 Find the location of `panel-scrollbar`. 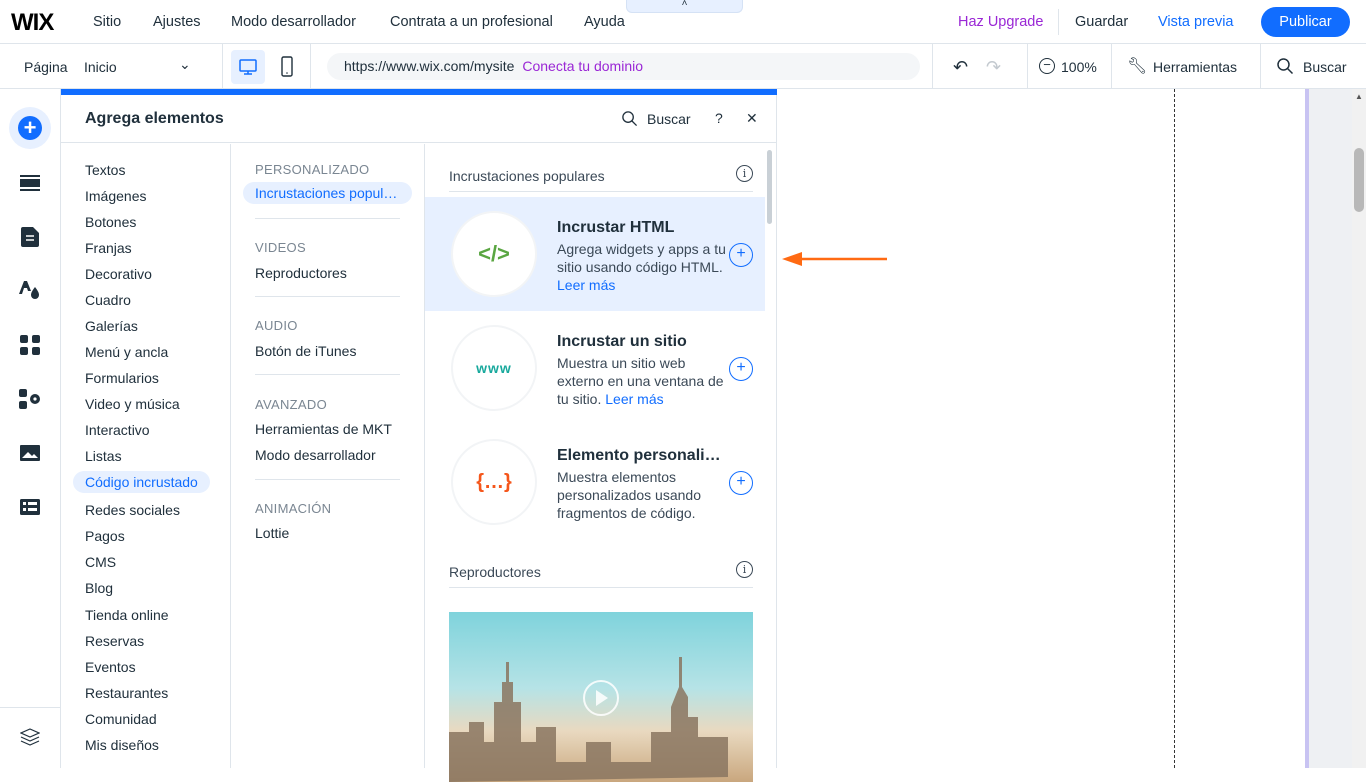

panel-scrollbar is located at coordinates (769, 187).